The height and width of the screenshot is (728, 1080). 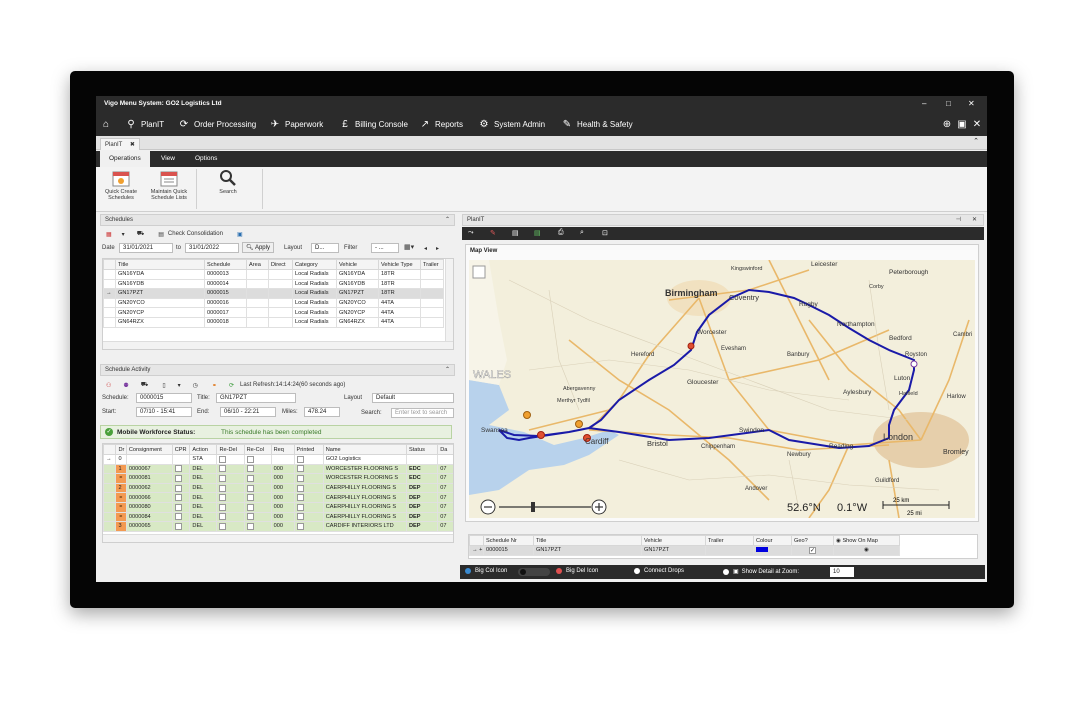 I want to click on big-col-icon-toggle: Big Col Icon, so click(x=486, y=571).